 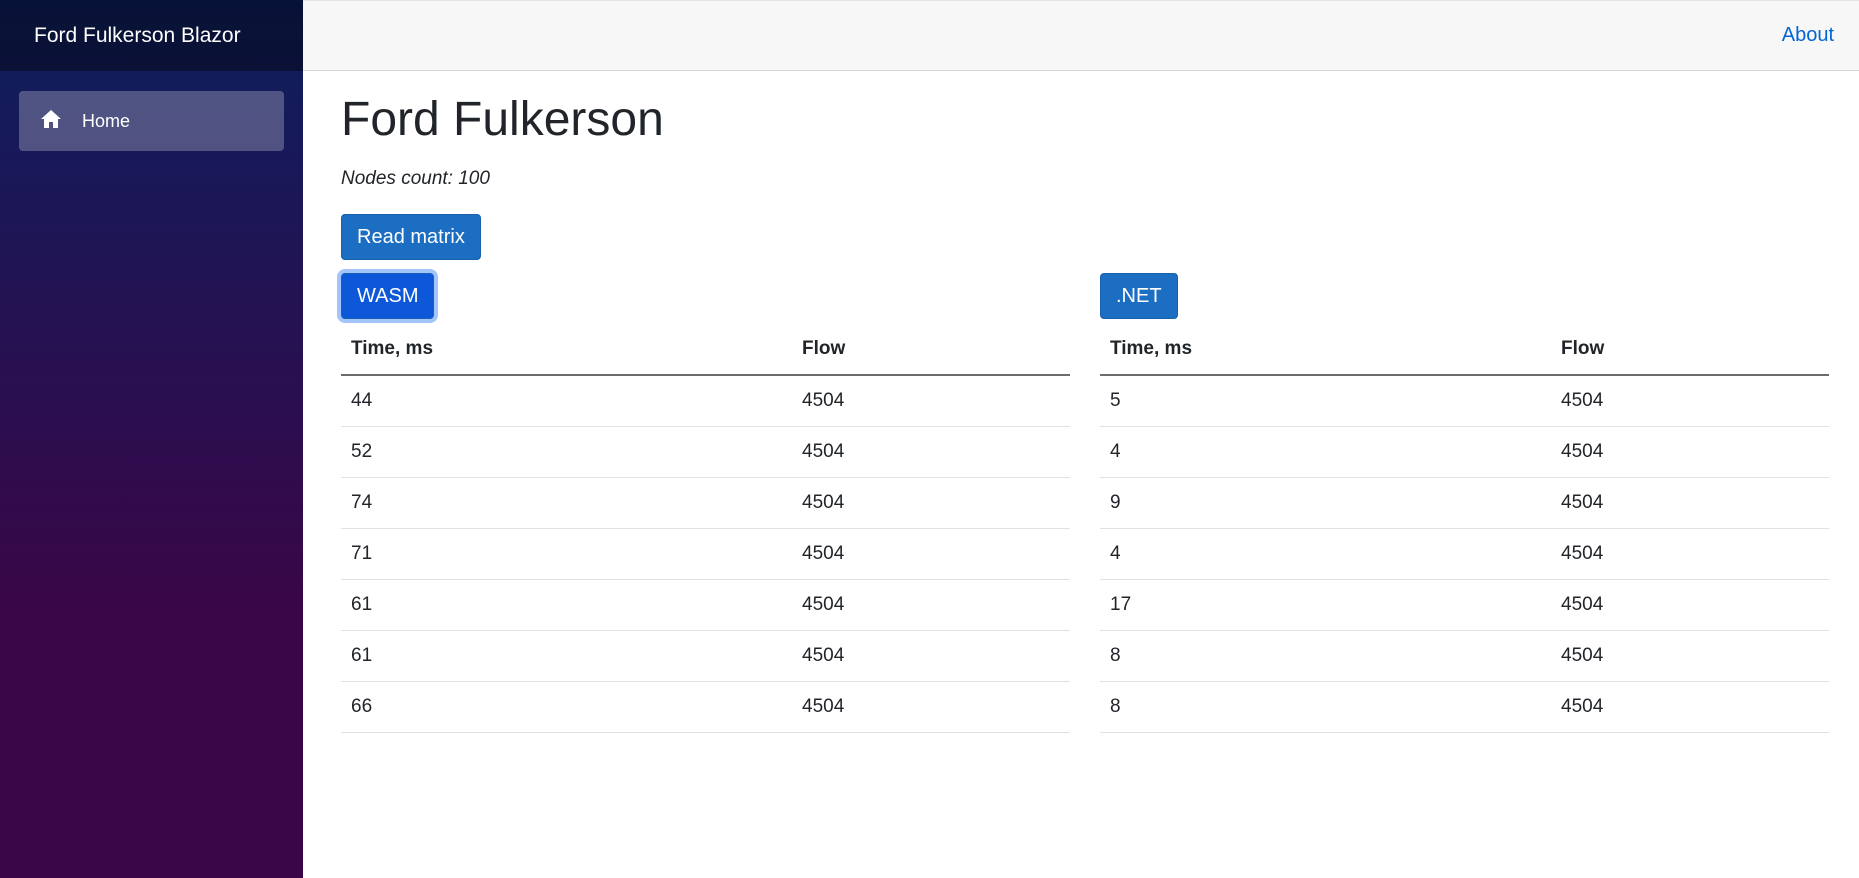 I want to click on table-row: 17 4504, so click(x=1464, y=605).